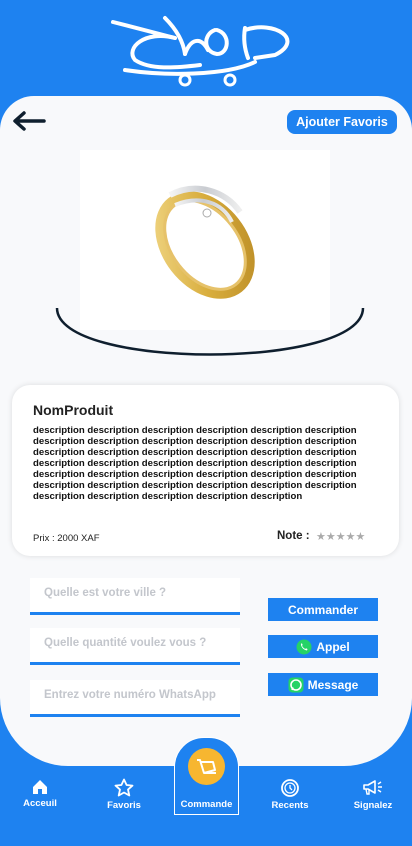 The width and height of the screenshot is (412, 846). I want to click on city-field, so click(135, 596).